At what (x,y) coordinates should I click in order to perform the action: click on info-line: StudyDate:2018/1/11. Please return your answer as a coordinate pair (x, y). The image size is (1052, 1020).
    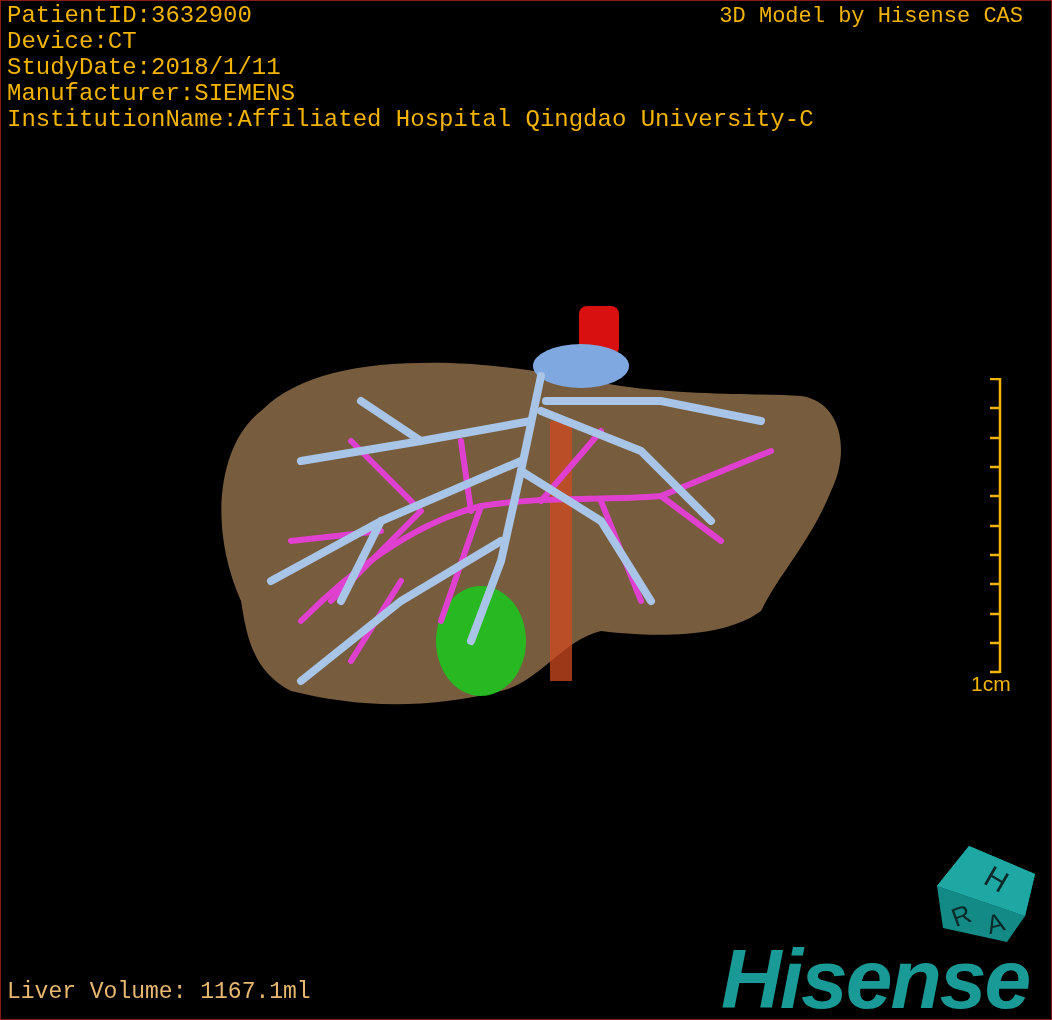
    Looking at the image, I should click on (144, 68).